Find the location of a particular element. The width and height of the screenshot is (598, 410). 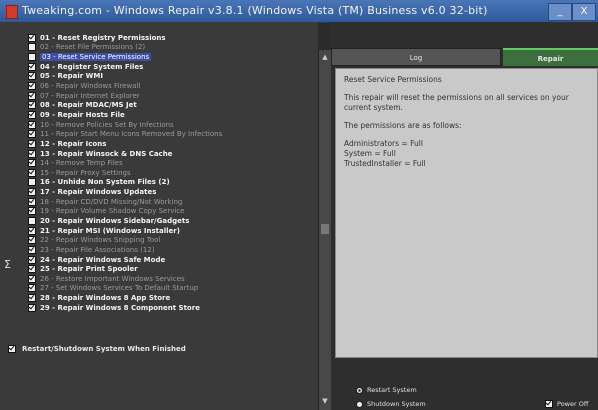

repair-item: 19 - Repair Volume Shadow Copy Service is located at coordinates (173, 212).